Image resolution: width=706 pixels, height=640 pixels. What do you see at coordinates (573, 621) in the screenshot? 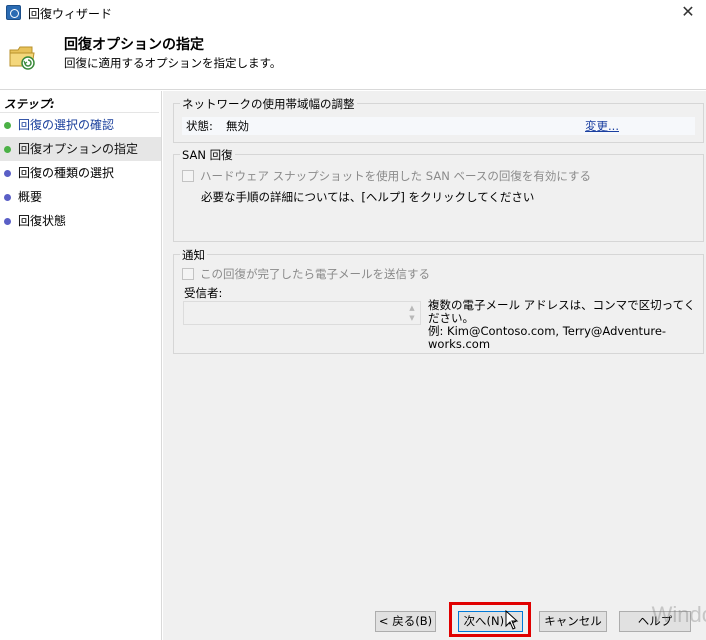
I see `cancel-button: キャンセル` at bounding box center [573, 621].